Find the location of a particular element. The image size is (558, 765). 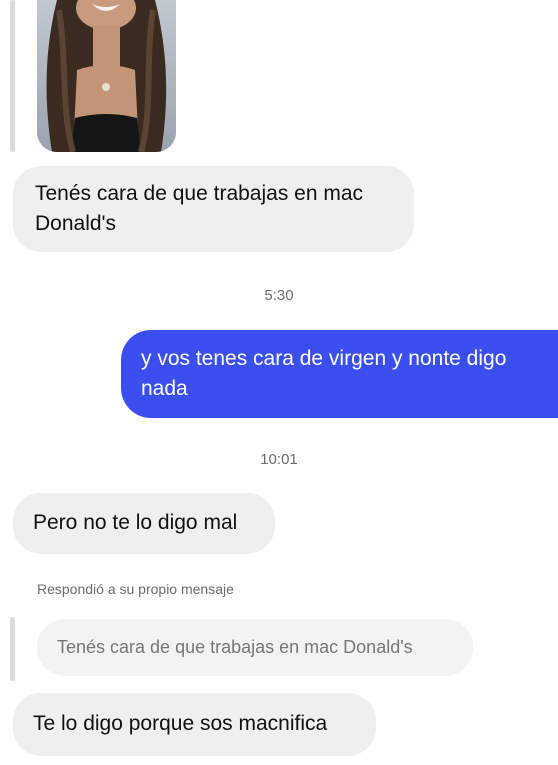

received-message: Te lo digo porque sos macnifica is located at coordinates (194, 724).